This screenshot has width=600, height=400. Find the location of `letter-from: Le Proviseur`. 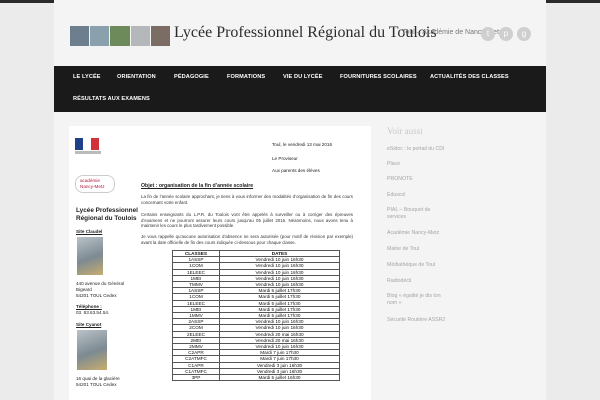

letter-from: Le Proviseur is located at coordinates (285, 158).